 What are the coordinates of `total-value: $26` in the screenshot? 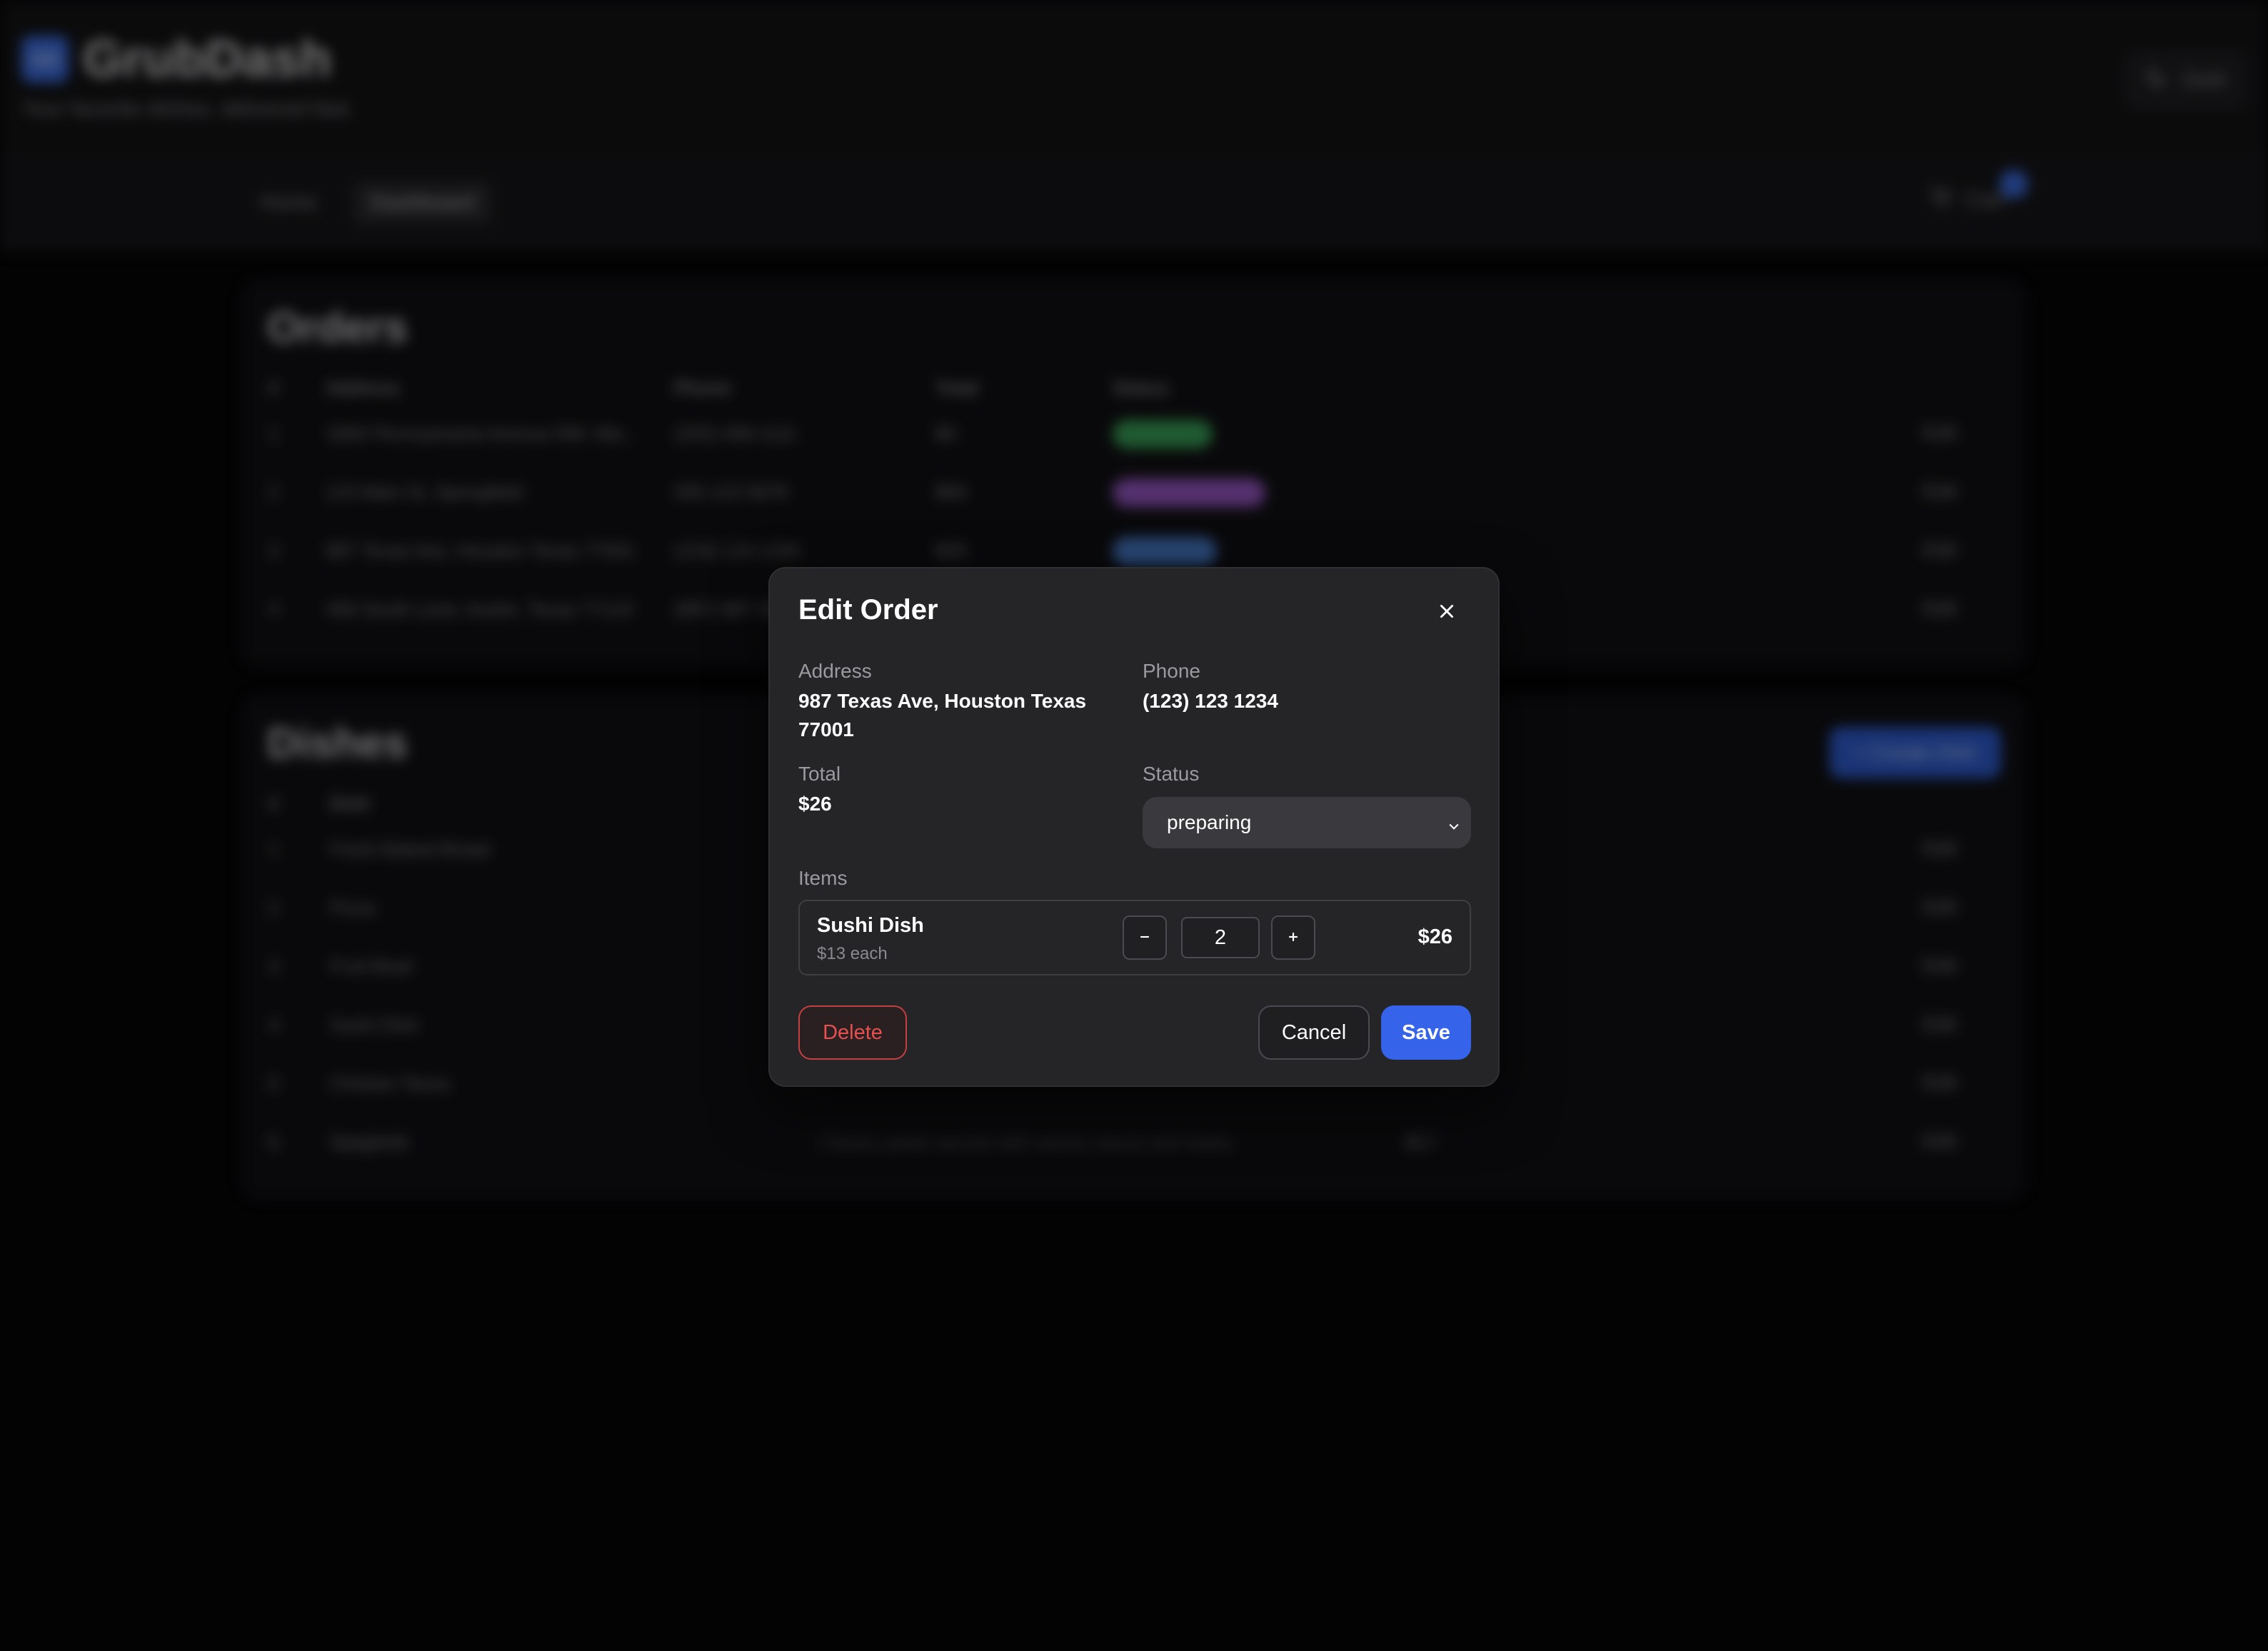 It's located at (815, 804).